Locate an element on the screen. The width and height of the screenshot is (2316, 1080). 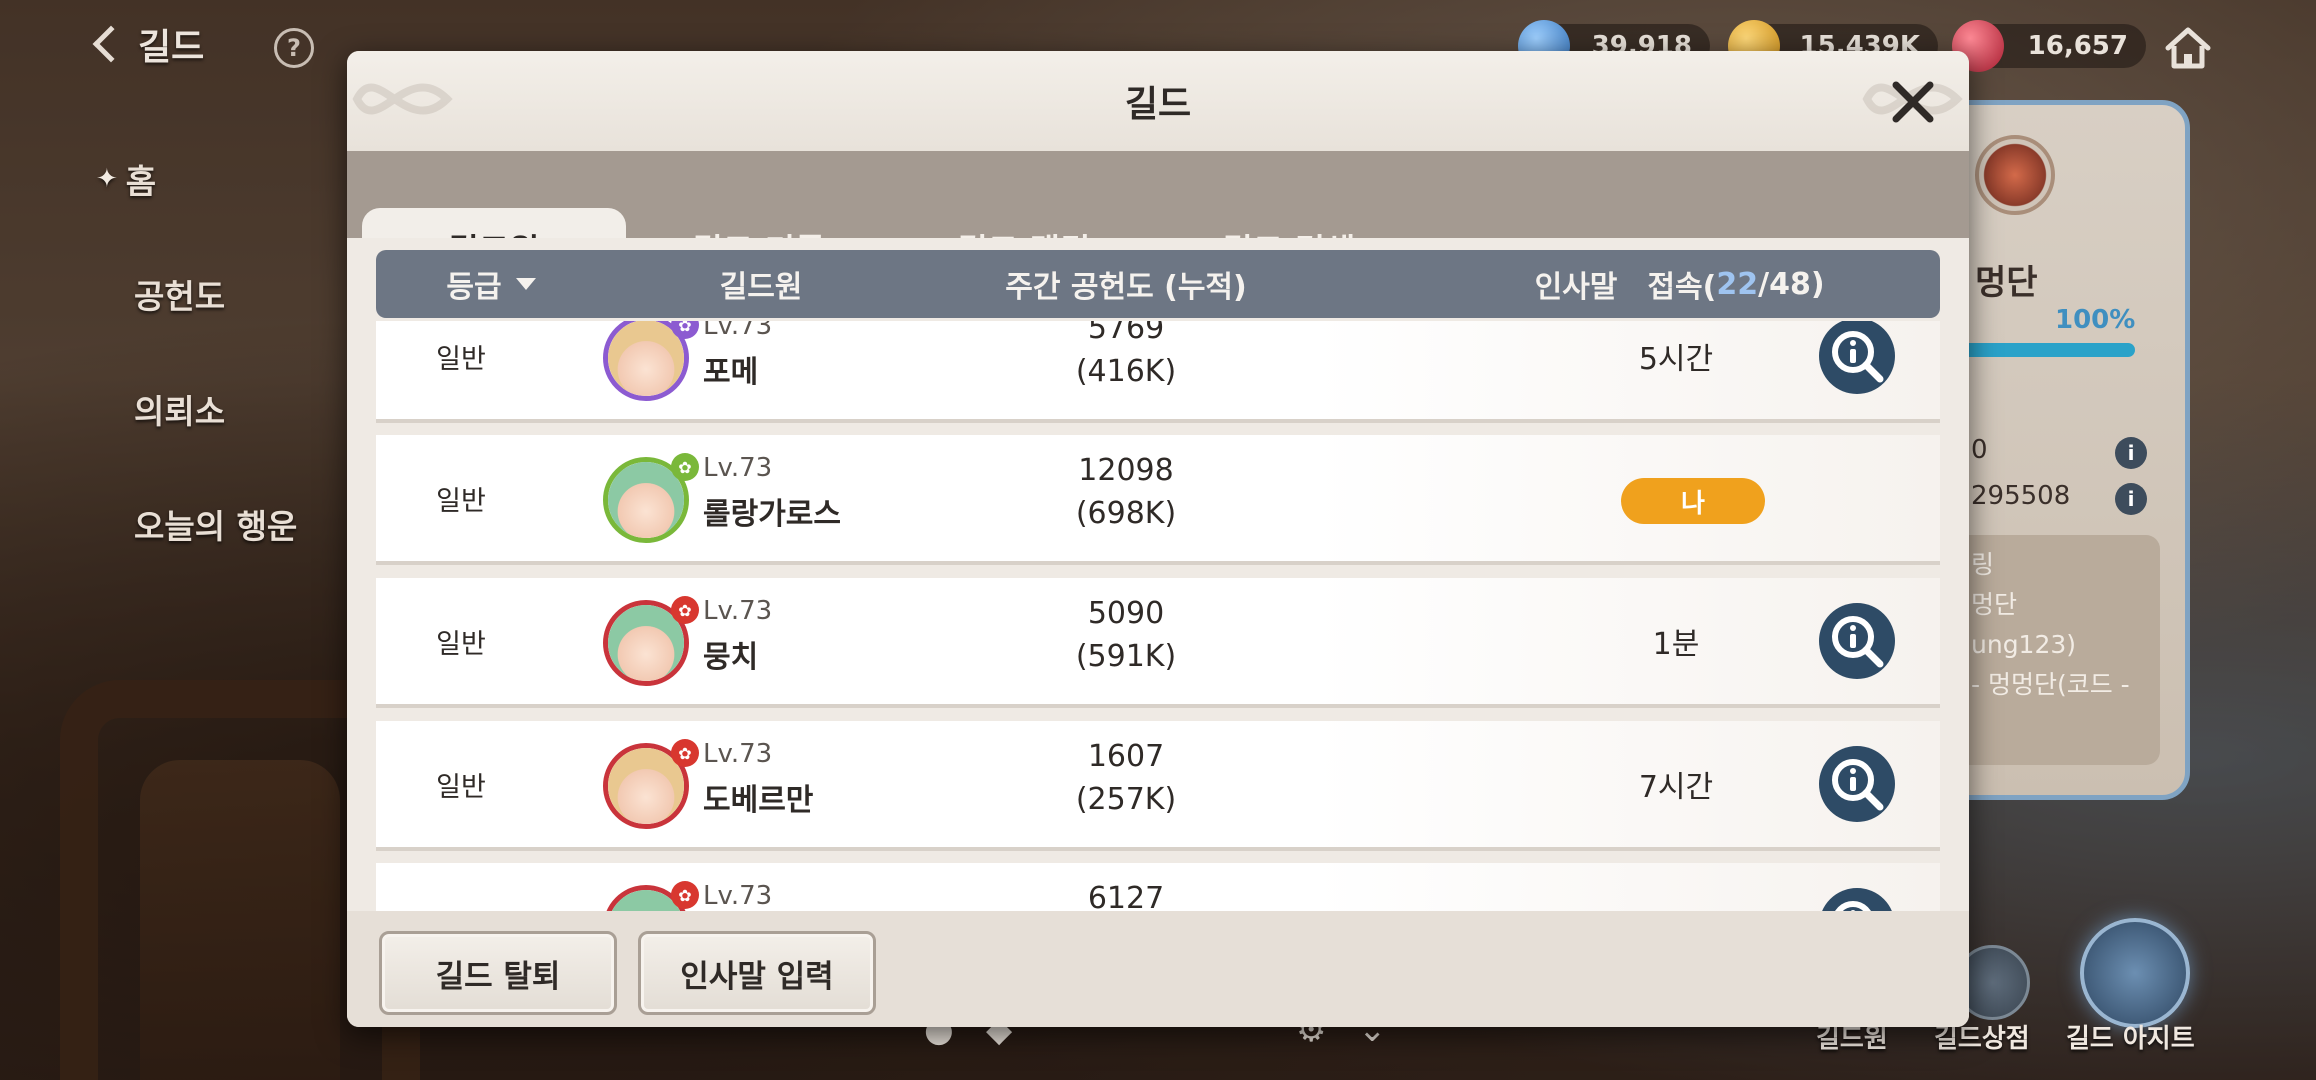
currency-gem-value: 16,657 is located at coordinates (2077, 46).